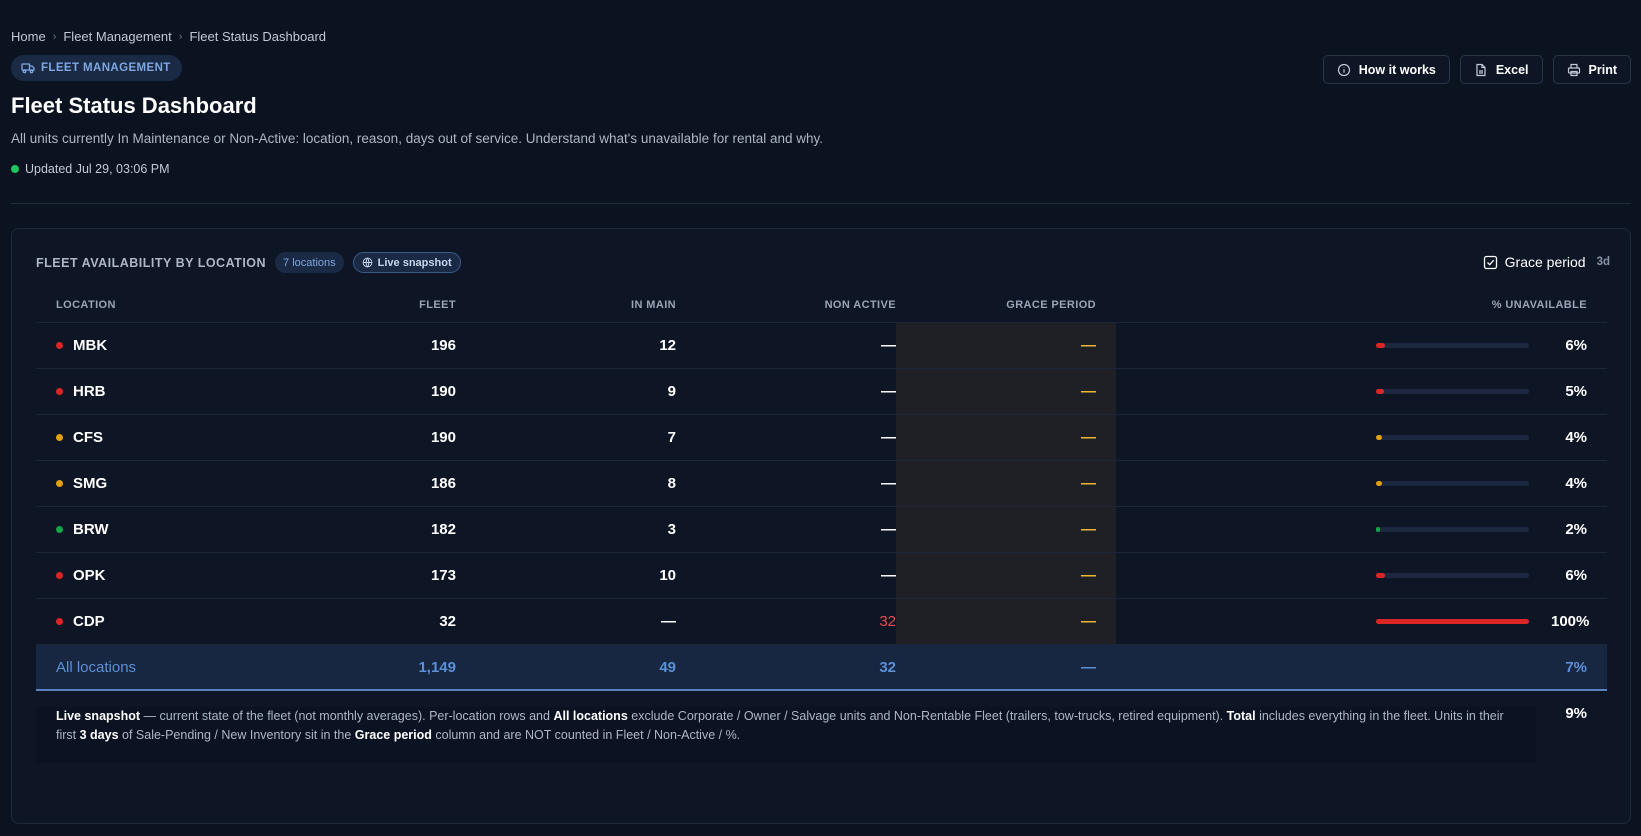 The width and height of the screenshot is (1641, 836). Describe the element at coordinates (414, 262) in the screenshot. I see `live-snapshot-label: Live snapshot` at that location.